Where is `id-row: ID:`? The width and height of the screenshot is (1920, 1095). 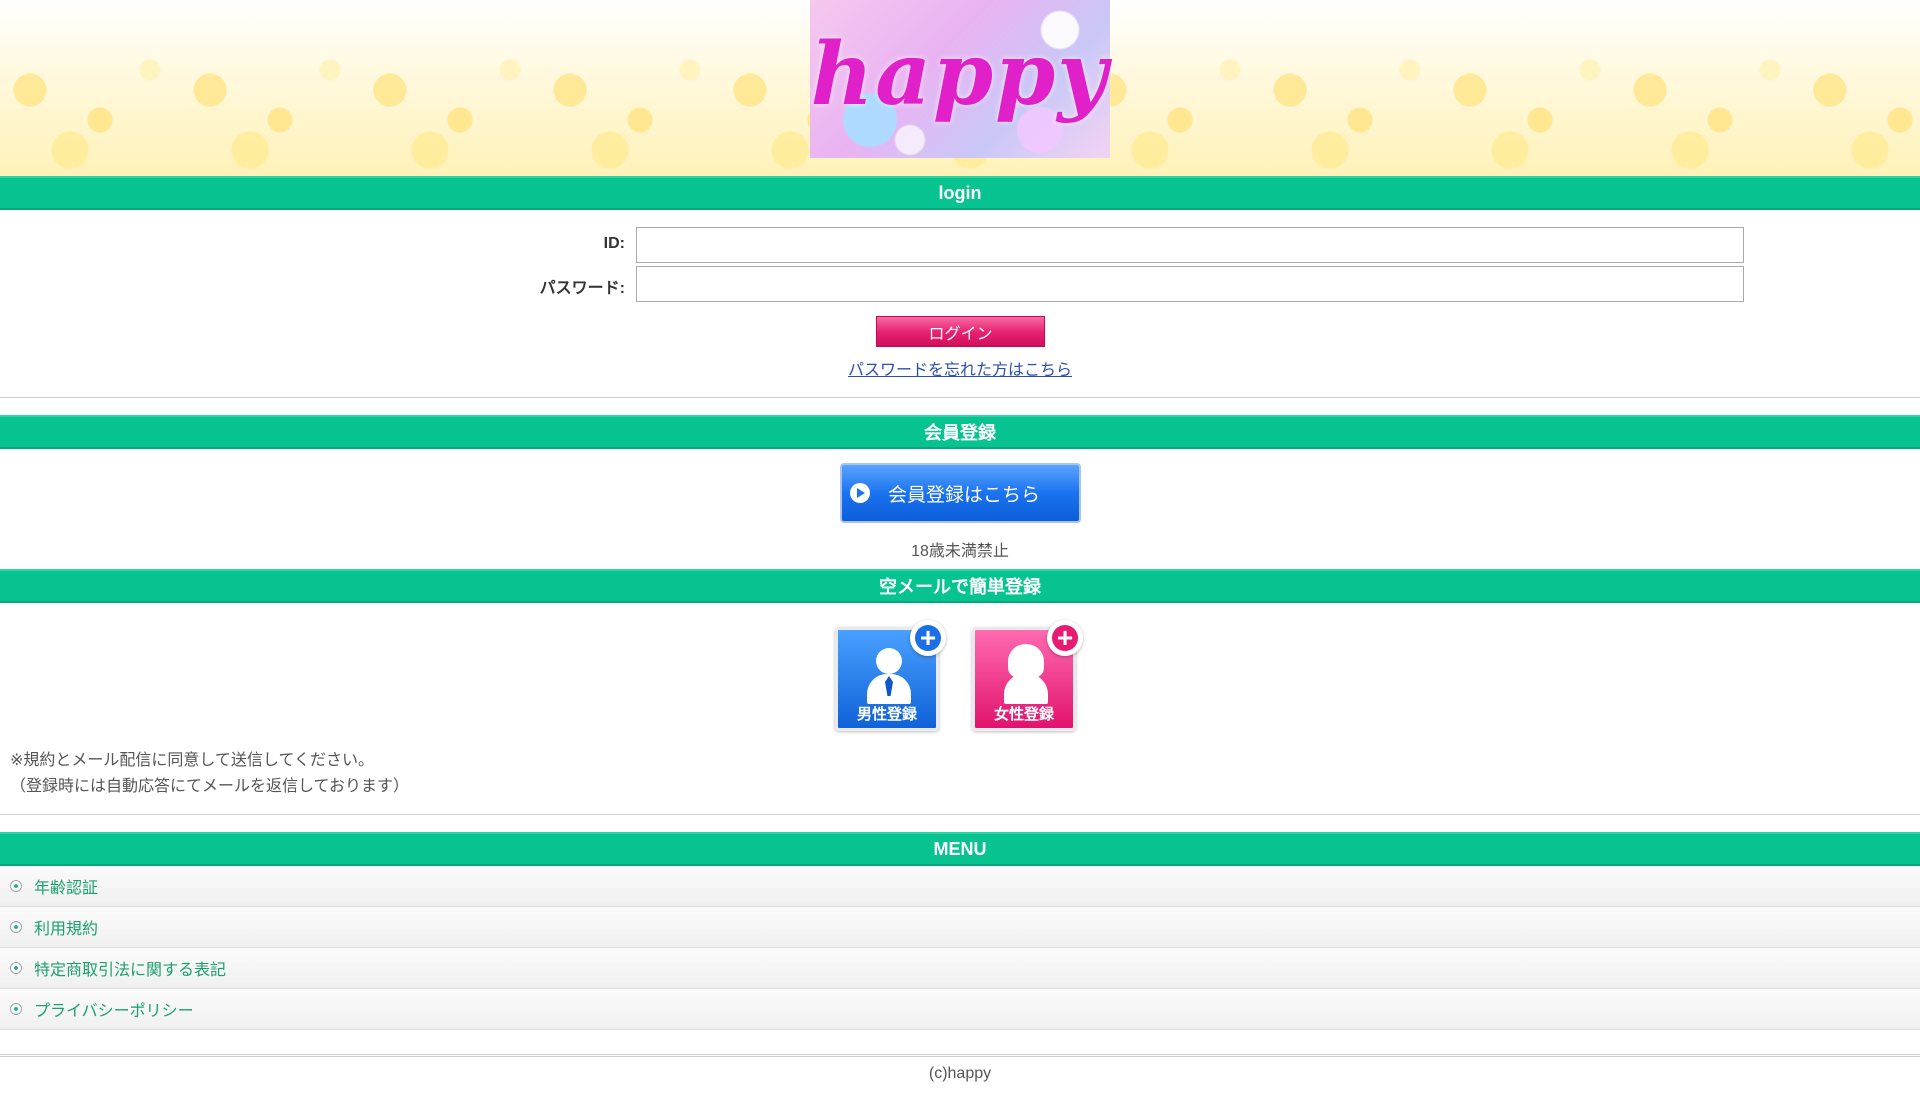
id-row: ID: is located at coordinates (960, 245).